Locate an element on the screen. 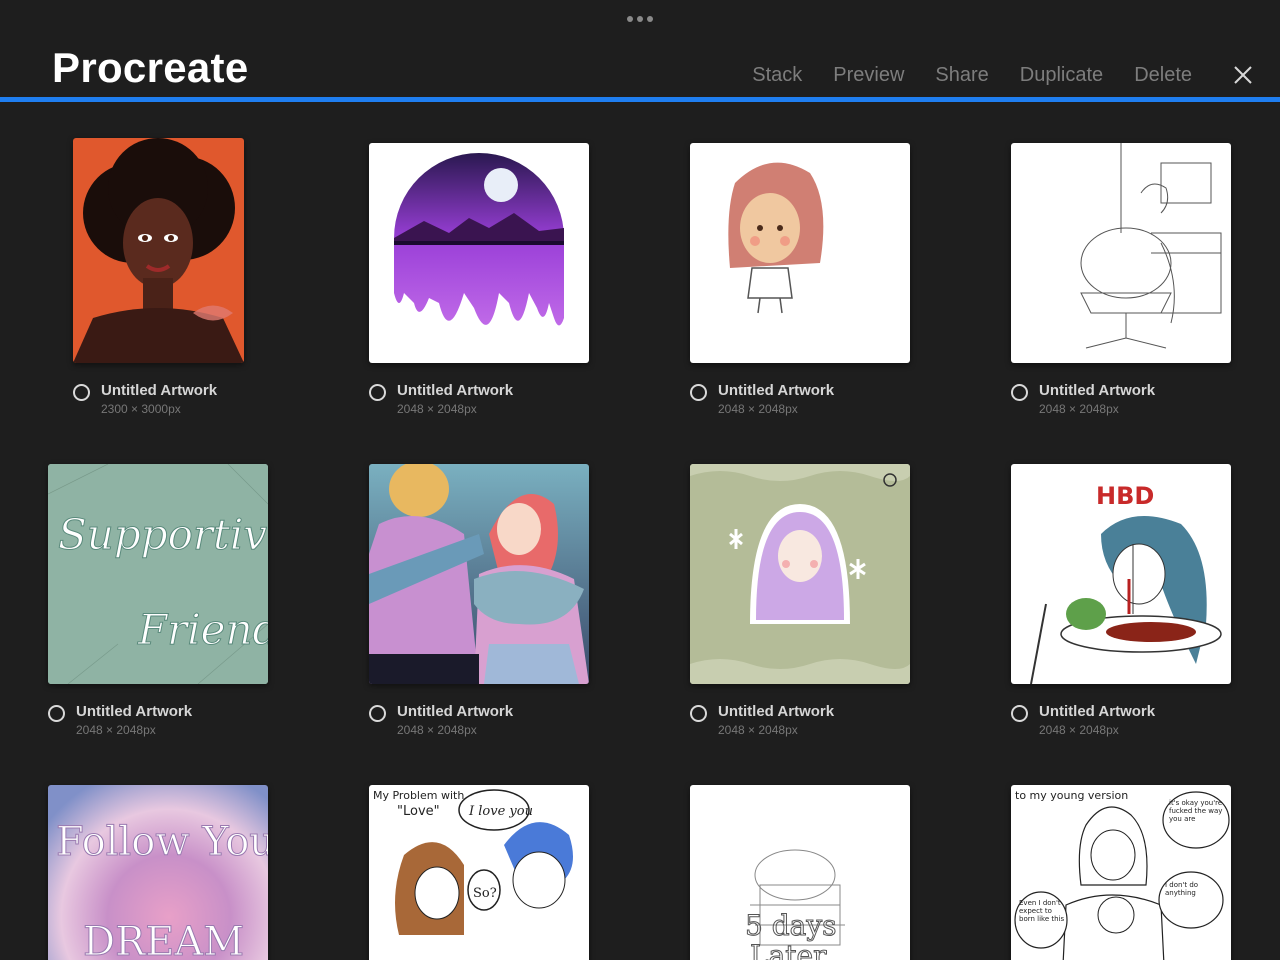 This screenshot has height=960, width=1280. artwork-text: "Love" is located at coordinates (418, 811).